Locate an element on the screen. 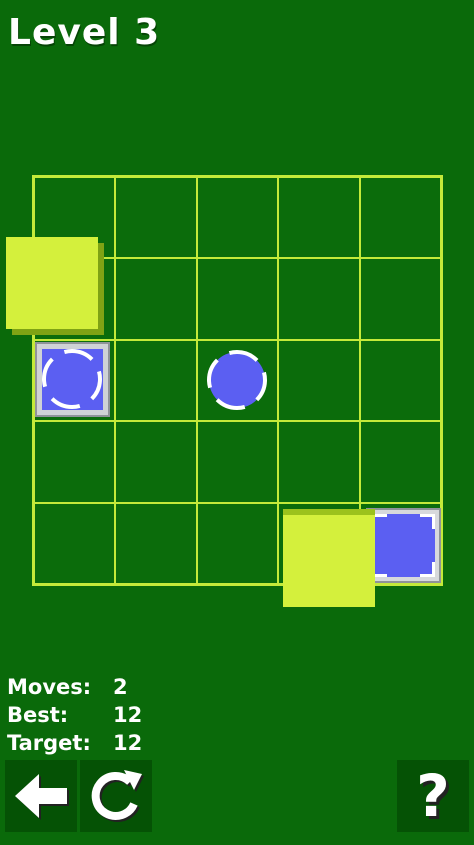 This screenshot has width=474, height=845. best-label: Best: is located at coordinates (38, 715).